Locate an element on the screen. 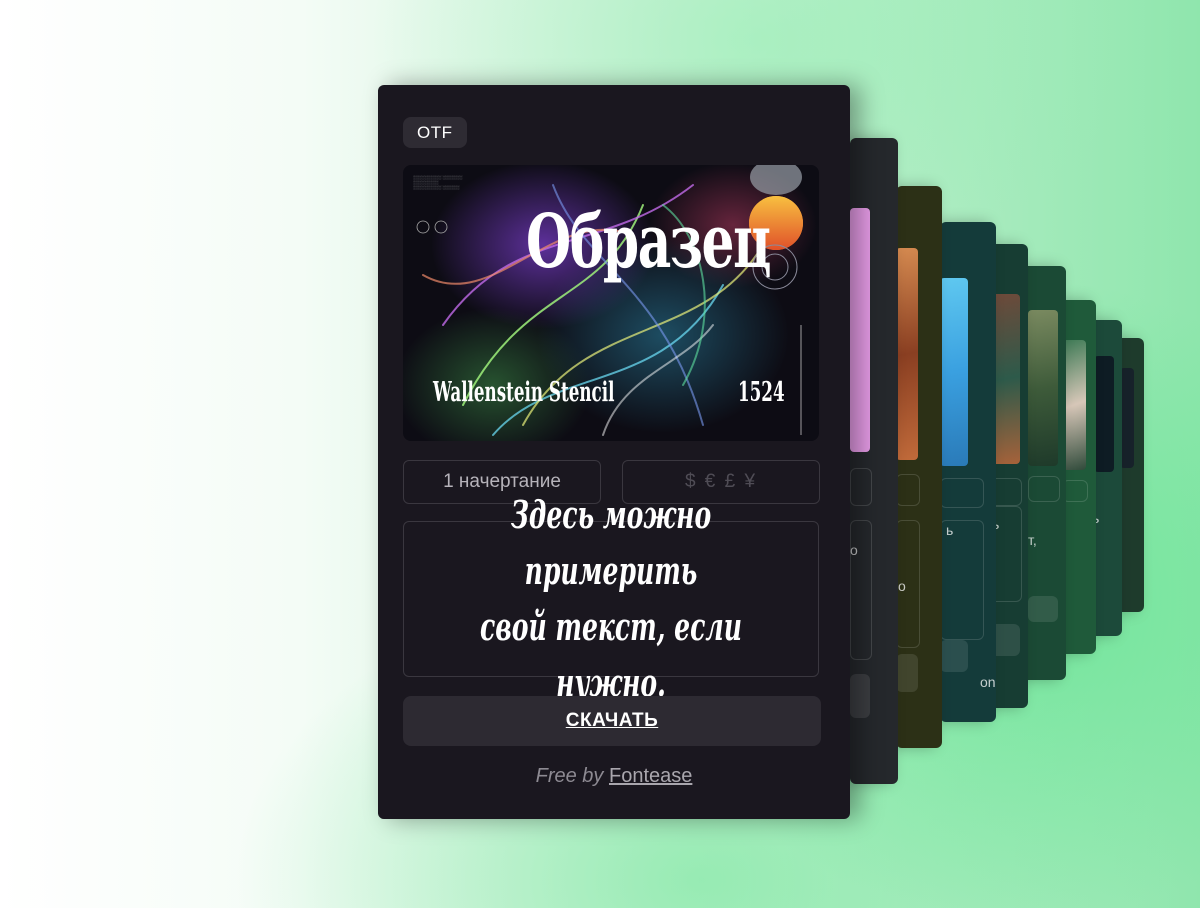 This screenshot has width=1200, height=908. credit-link: Fontease is located at coordinates (650, 776).